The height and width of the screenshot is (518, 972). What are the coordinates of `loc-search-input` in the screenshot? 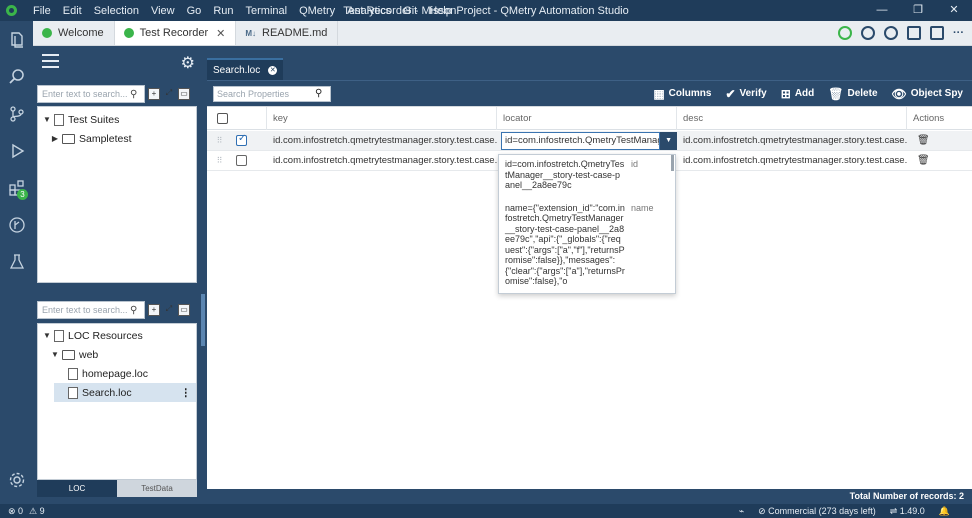 It's located at (86, 310).